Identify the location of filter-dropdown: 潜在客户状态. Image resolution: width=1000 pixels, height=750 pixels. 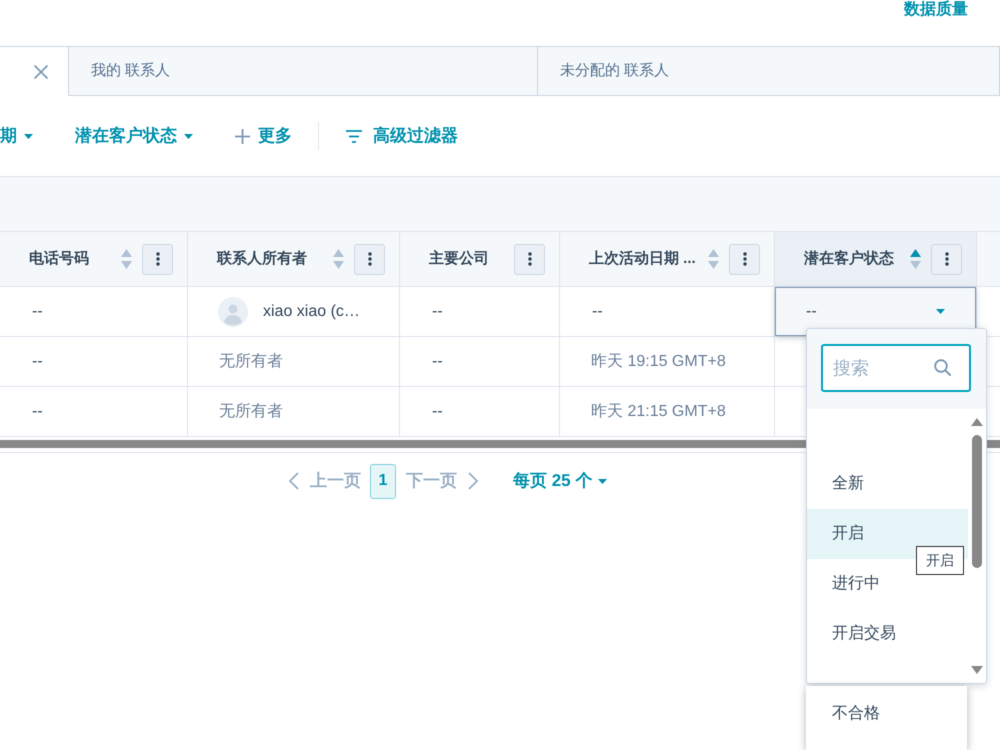
(134, 136).